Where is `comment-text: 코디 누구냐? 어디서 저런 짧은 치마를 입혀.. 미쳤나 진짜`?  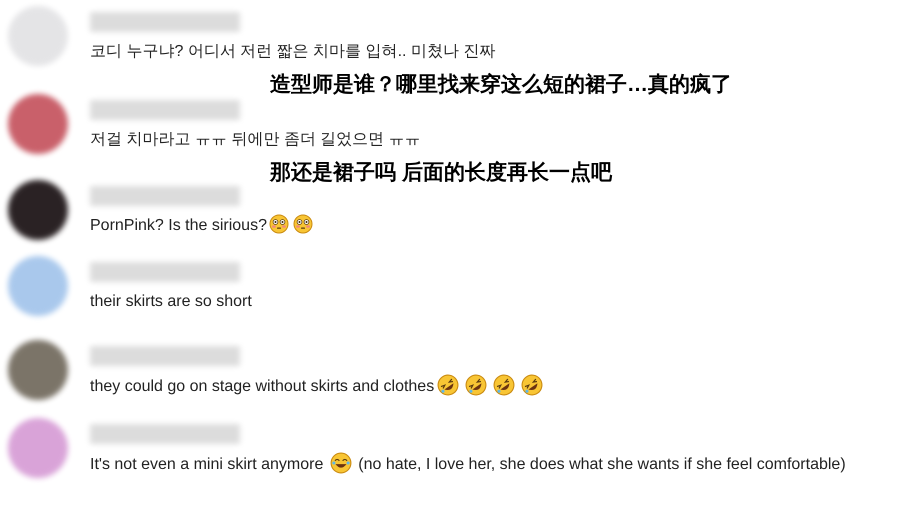 comment-text: 코디 누구냐? 어디서 저런 짧은 치마를 입혀.. 미쳤나 진짜 is located at coordinates (293, 52).